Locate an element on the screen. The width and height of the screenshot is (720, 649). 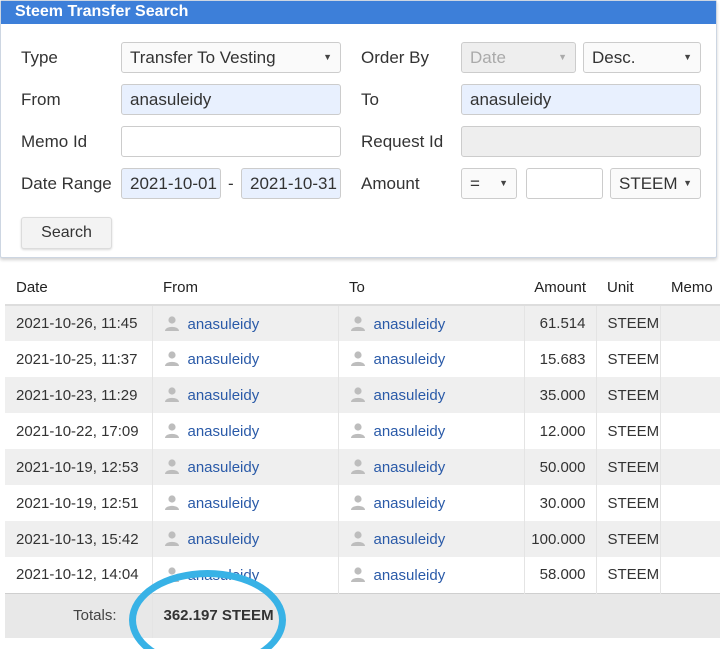
order-by-value: Date is located at coordinates (488, 57).